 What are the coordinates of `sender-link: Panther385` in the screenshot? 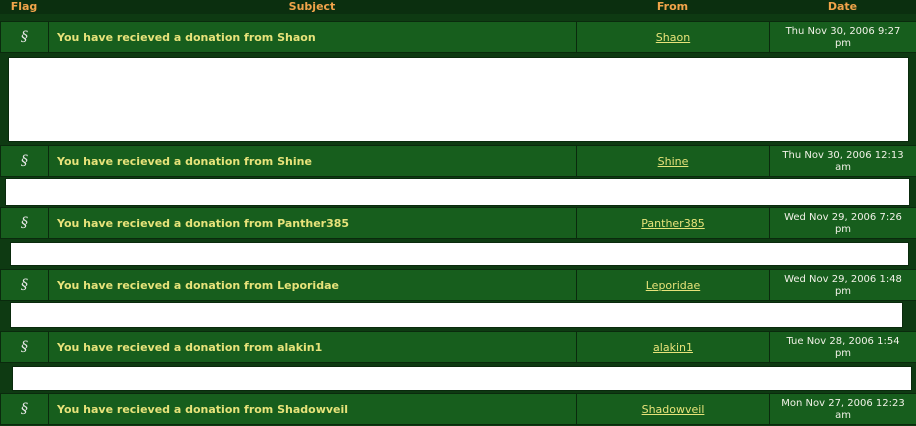 It's located at (673, 223).